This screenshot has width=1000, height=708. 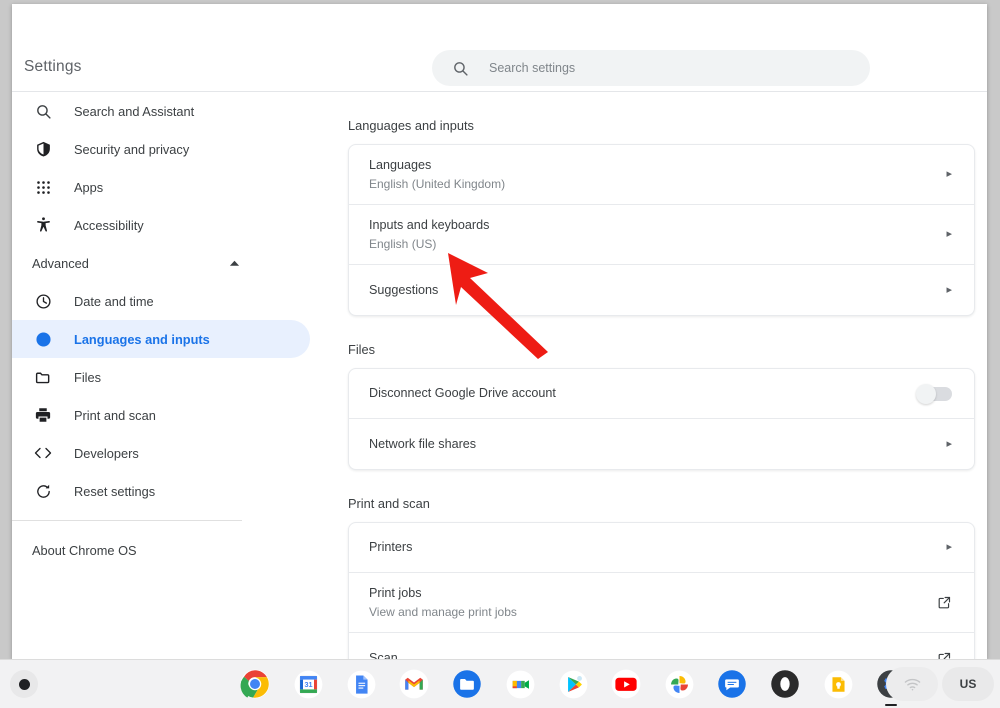 I want to click on svg-text: 31, so click(x=308, y=683).